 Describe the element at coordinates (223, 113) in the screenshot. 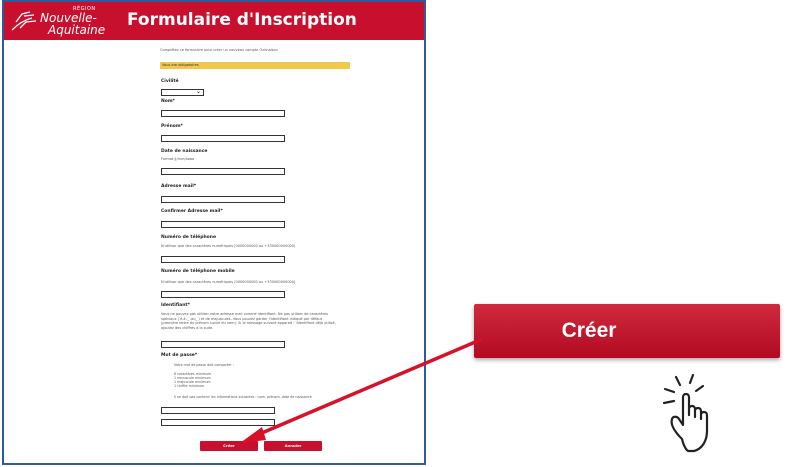

I see `nom-input` at that location.